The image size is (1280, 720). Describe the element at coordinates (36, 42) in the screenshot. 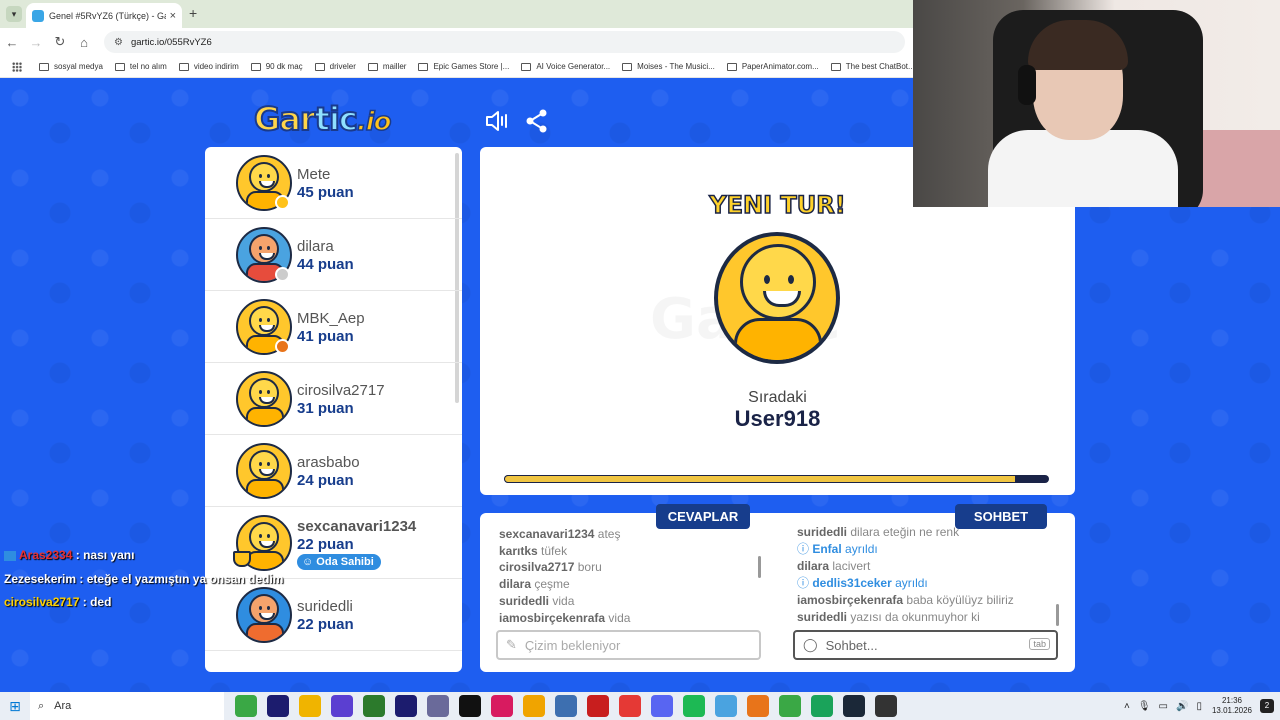

I see `forward-icon: →` at that location.